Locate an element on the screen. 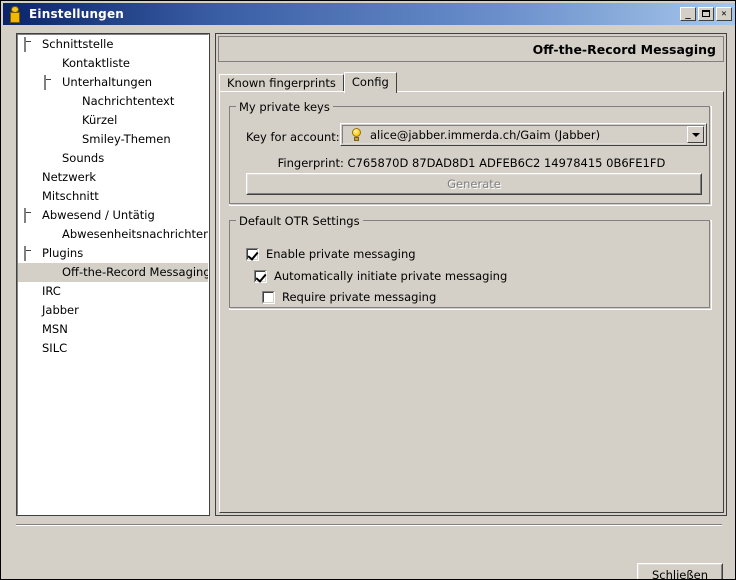  sidebar-item-smiley-themen: Smiley-Themen is located at coordinates (113, 139).